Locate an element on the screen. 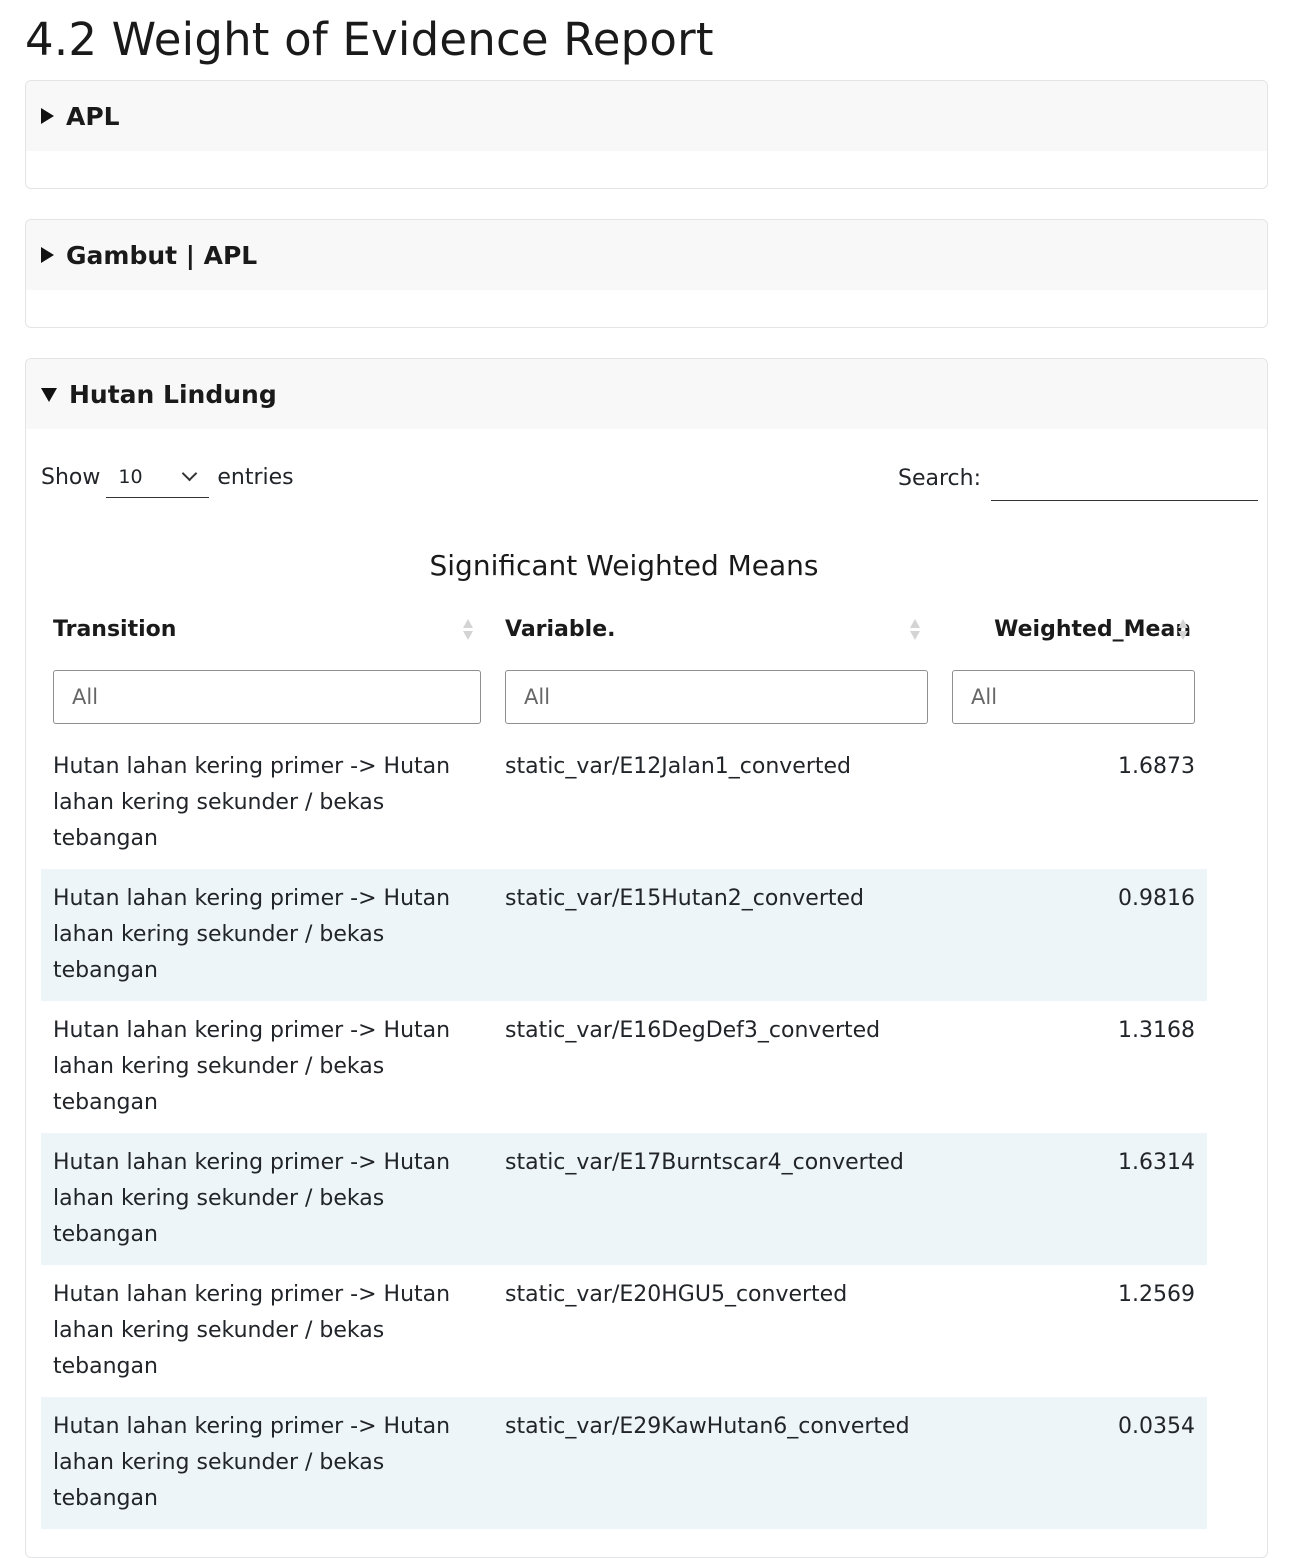 The height and width of the screenshot is (1558, 1294). entries-length-control: Show 10 entries is located at coordinates (167, 477).